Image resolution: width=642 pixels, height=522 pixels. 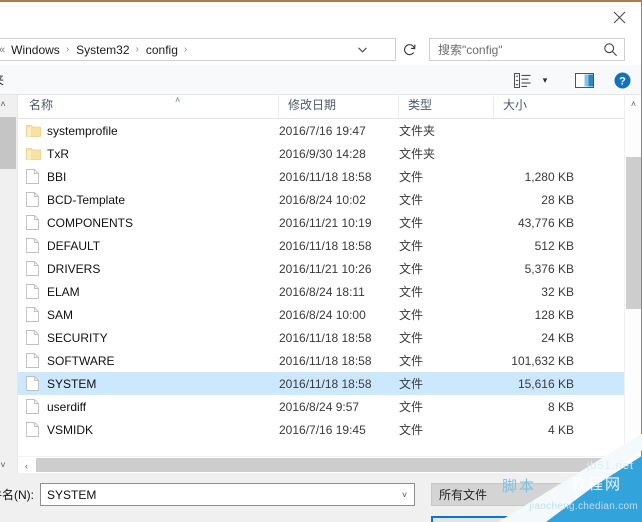 I want to click on file-name-text: SECURITY, so click(x=77, y=337).